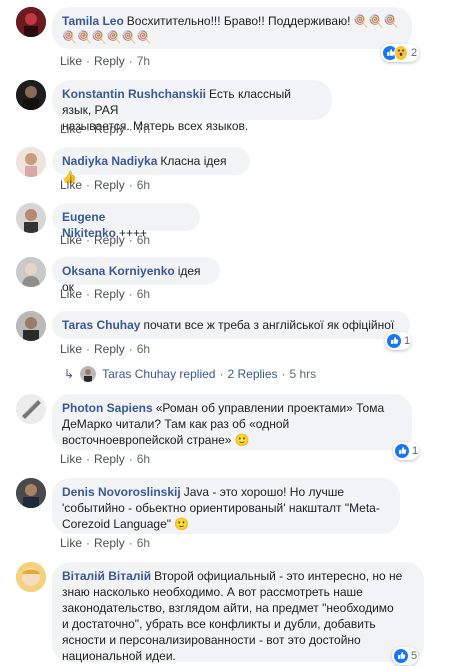 The width and height of the screenshot is (459, 666). I want to click on reaction-summary: 2, so click(400, 53).